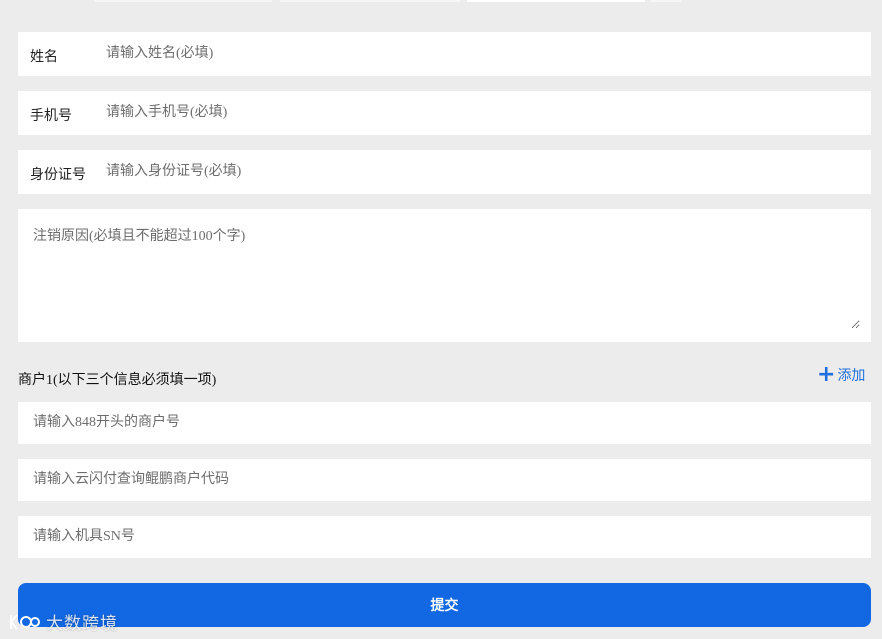  I want to click on sn-row, so click(444, 537).